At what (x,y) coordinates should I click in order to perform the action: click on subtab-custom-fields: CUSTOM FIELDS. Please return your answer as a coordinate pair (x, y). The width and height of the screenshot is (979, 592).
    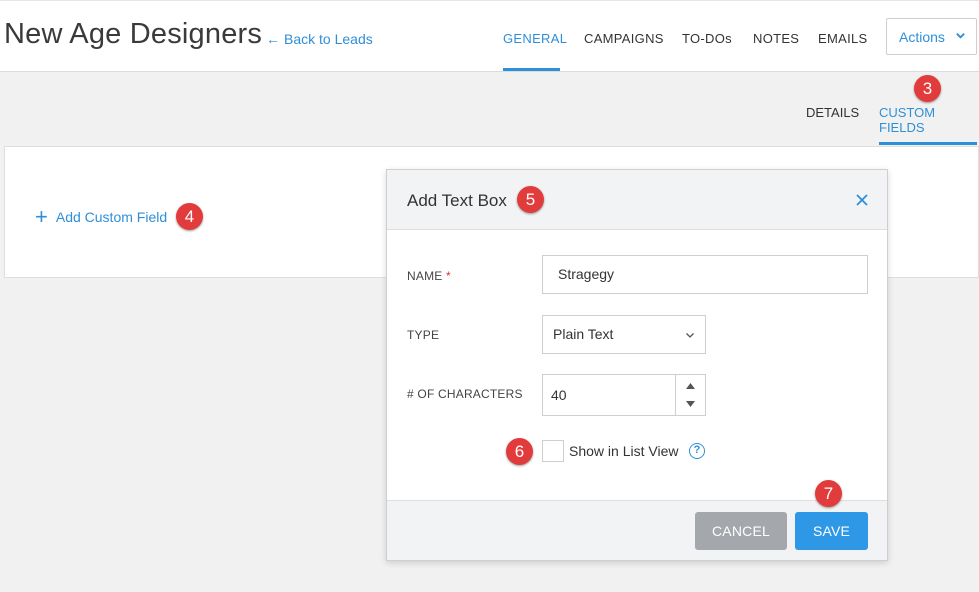
    Looking at the image, I should click on (929, 120).